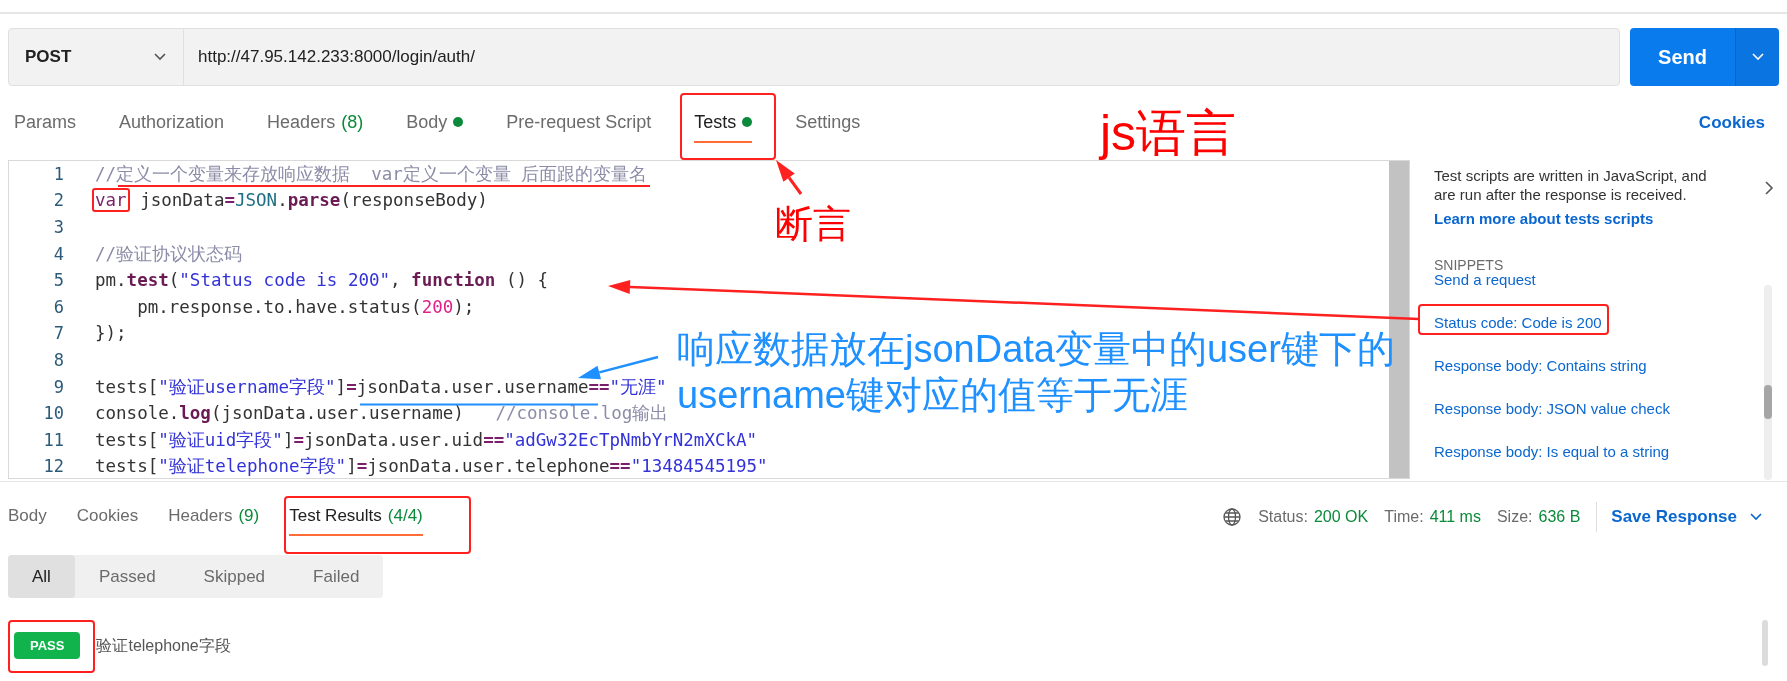 Image resolution: width=1787 pixels, height=681 pixels. What do you see at coordinates (53, 467) in the screenshot?
I see `line-number: 12` at bounding box center [53, 467].